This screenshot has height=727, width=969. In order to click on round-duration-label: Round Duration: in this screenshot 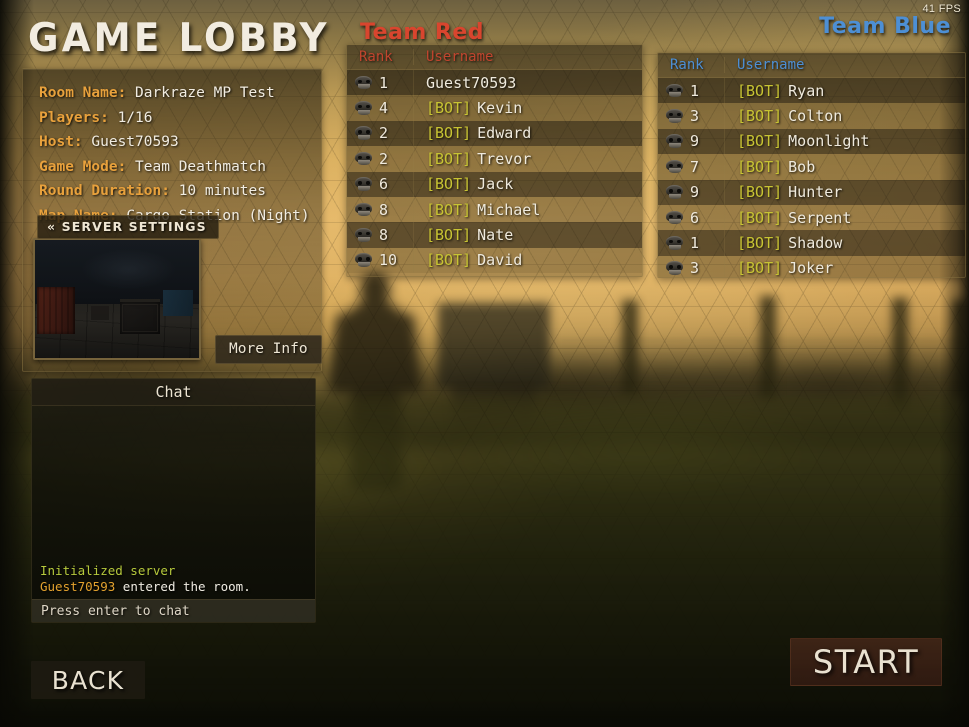, I will do `click(104, 191)`.